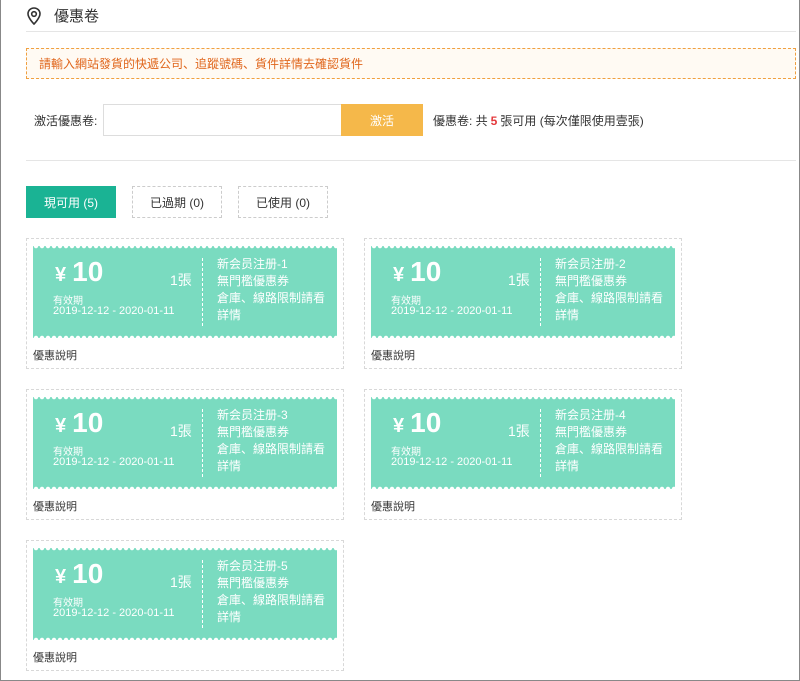 The image size is (800, 681). I want to click on coupon-name: 新会员注册-3, so click(252, 415).